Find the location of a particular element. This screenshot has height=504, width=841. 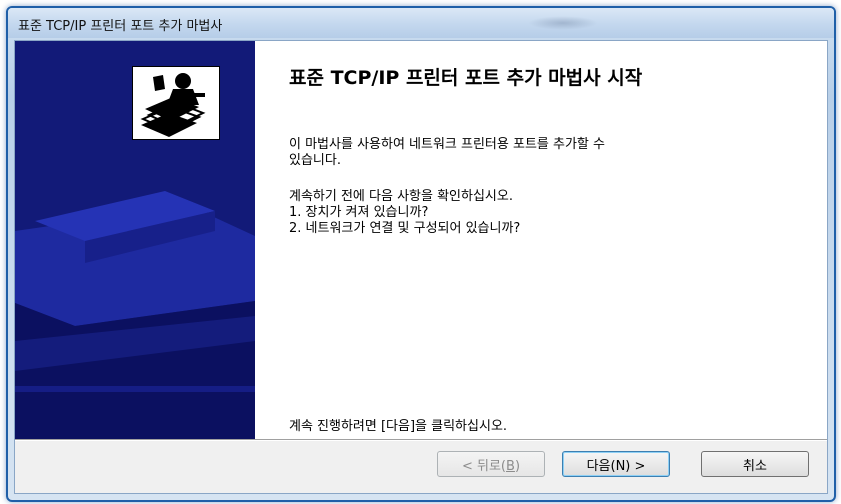

wizard-heading: 표준 TCP/IP 프린터 포트 추가 마법사 시작 is located at coordinates (466, 78).